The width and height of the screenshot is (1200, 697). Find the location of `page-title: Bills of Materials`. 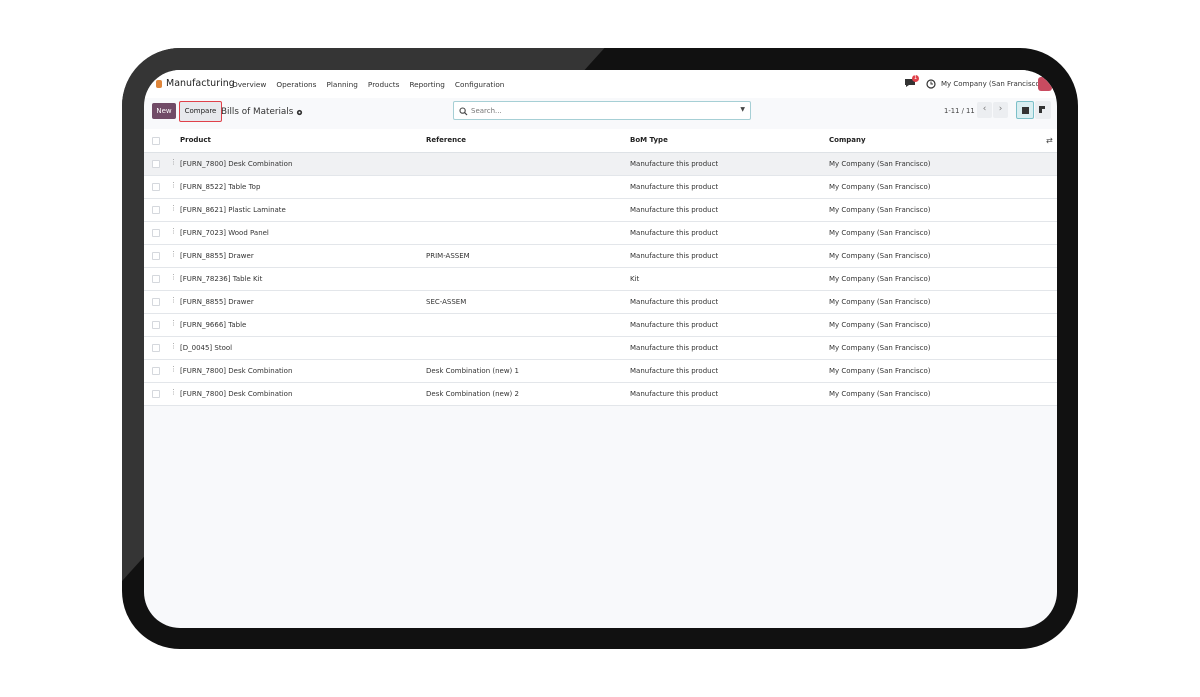

page-title: Bills of Materials is located at coordinates (257, 112).